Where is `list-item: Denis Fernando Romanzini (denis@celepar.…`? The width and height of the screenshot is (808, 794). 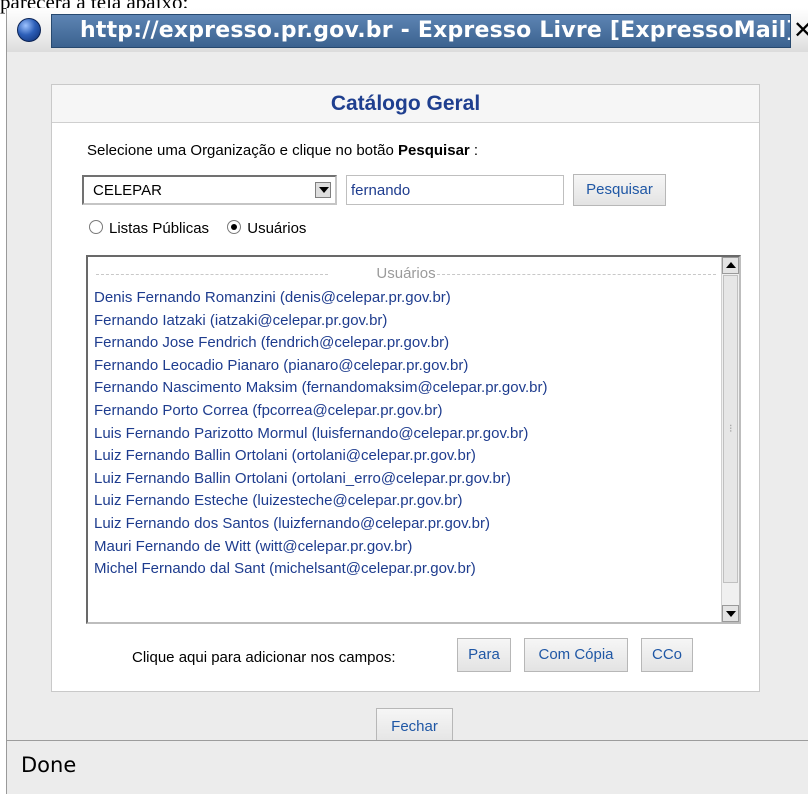 list-item: Denis Fernando Romanzini (denis@celepar.… is located at coordinates (406, 298).